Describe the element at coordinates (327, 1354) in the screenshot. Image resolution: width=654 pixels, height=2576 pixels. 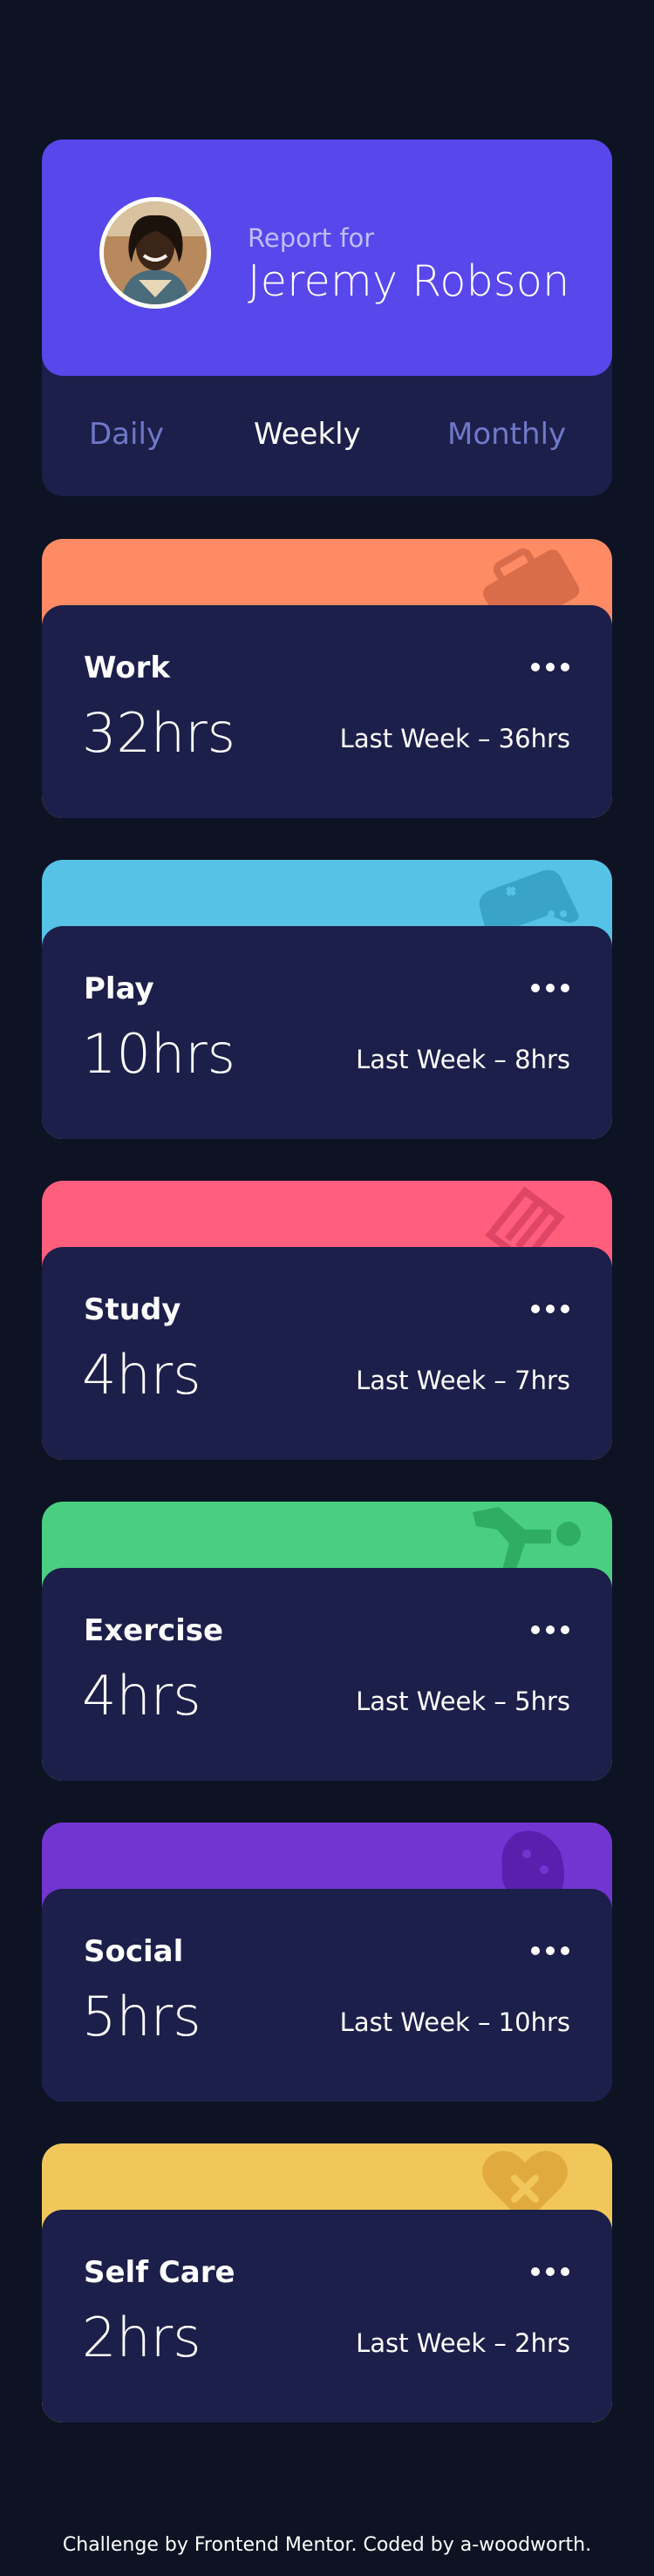
I see `activity-card-body: Study 4hrs Last Week – 7hrs` at that location.